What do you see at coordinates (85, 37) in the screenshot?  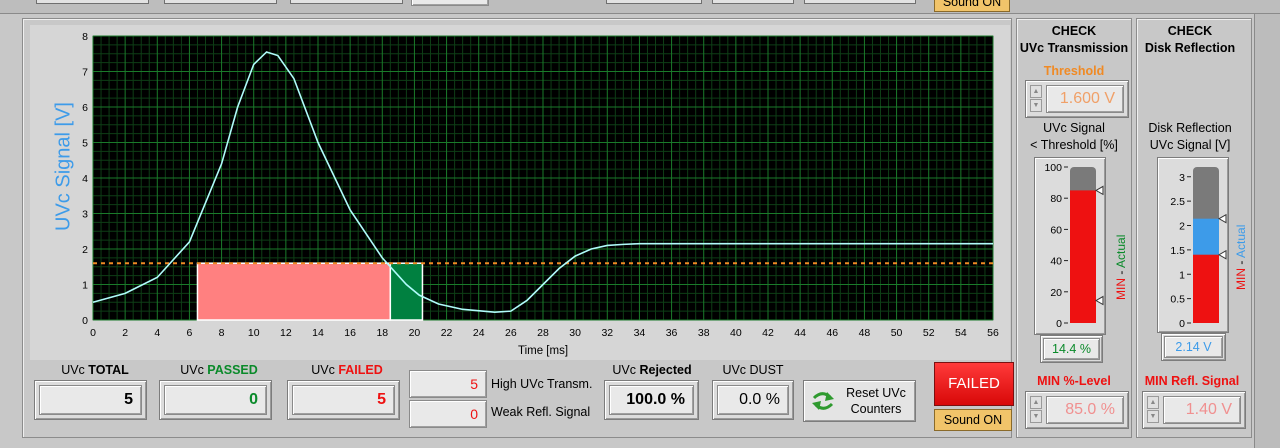 I see `y-tick-label: 8` at bounding box center [85, 37].